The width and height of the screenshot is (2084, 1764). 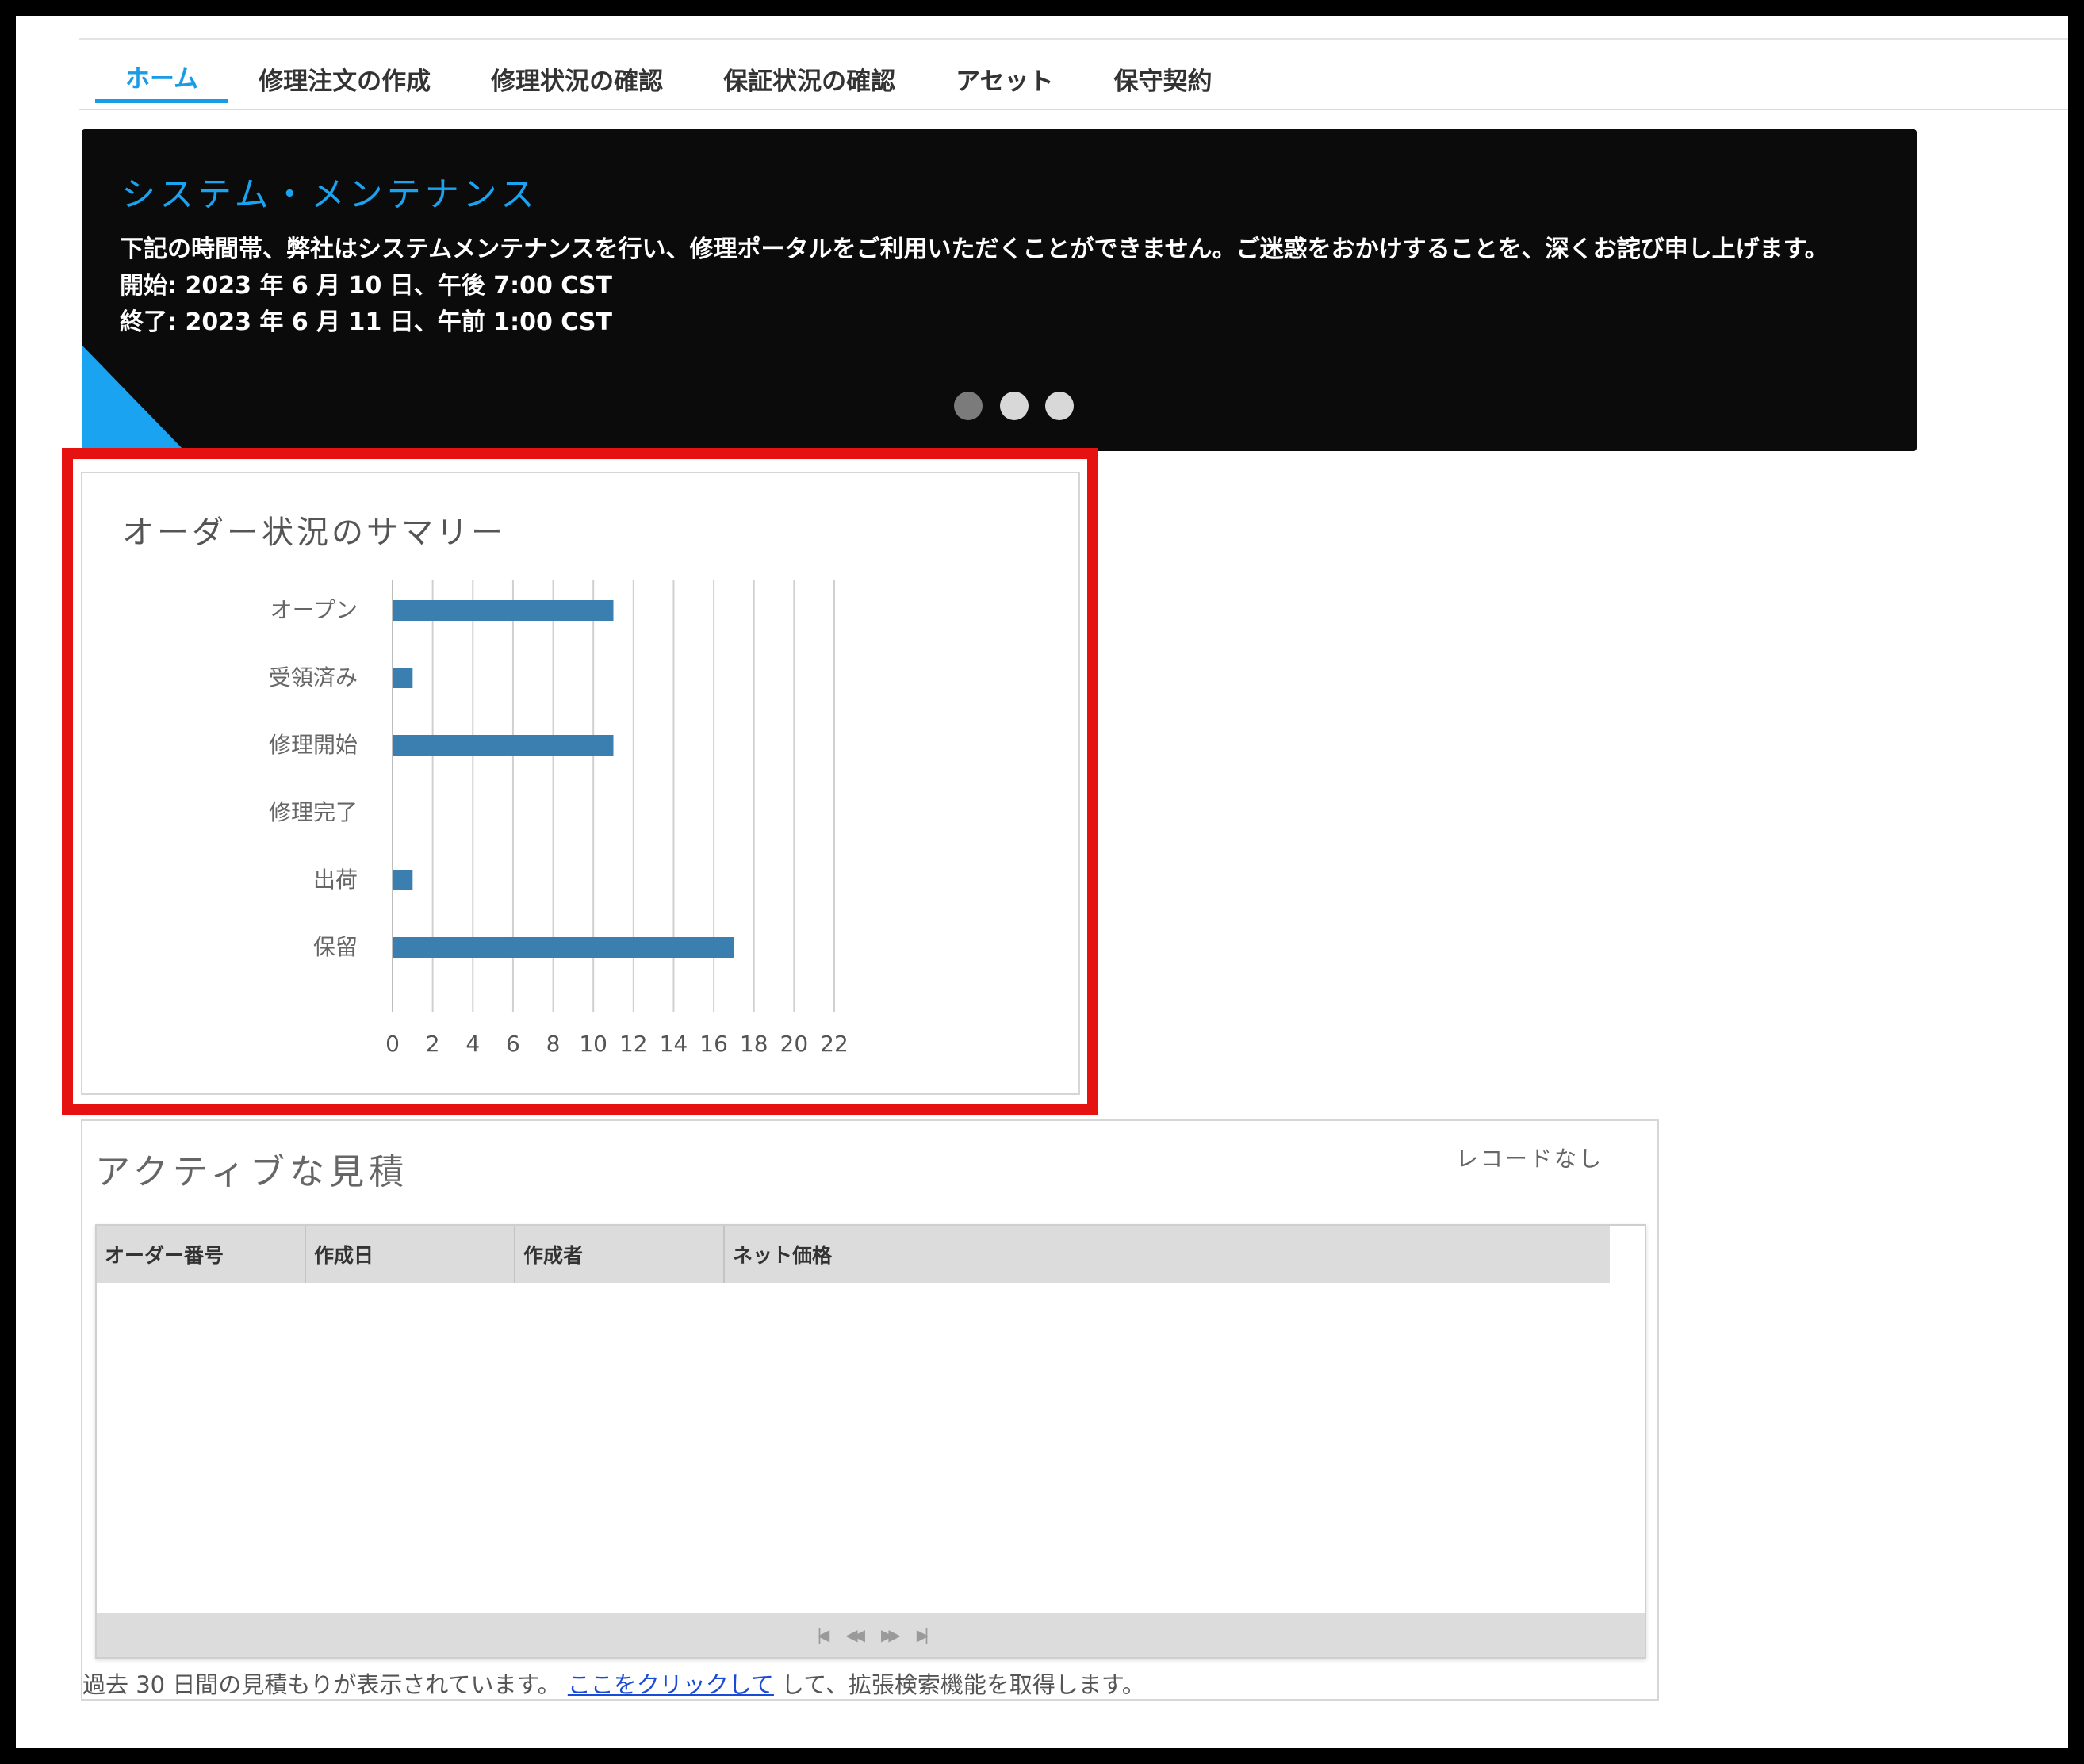 What do you see at coordinates (871, 1635) in the screenshot?
I see `table-pager: |◀ ◀◀ ▶▶ ▶|` at bounding box center [871, 1635].